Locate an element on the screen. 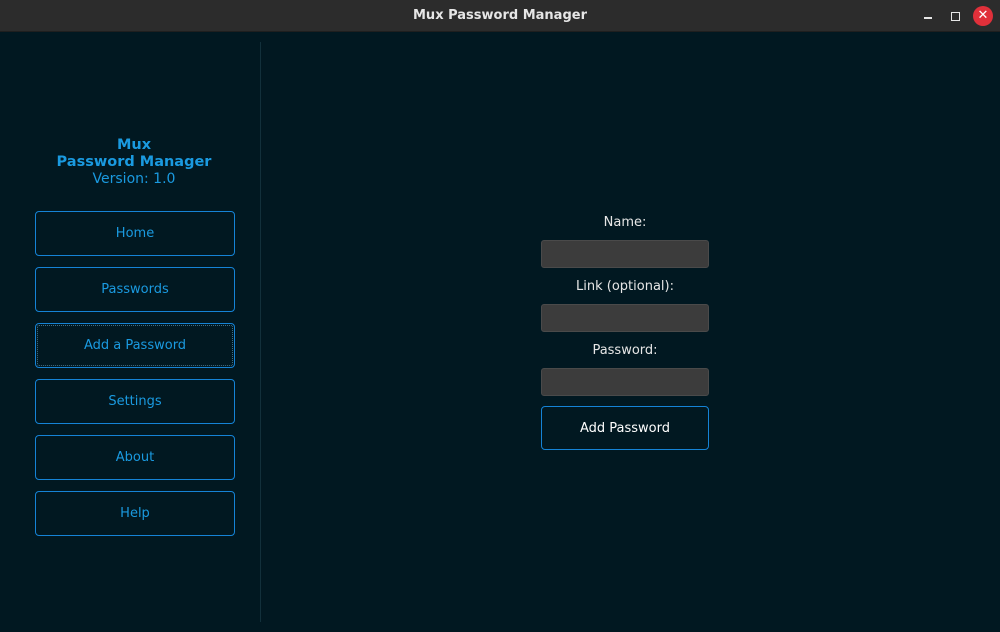 Image resolution: width=1000 pixels, height=632 pixels. maximize-button is located at coordinates (955, 16).